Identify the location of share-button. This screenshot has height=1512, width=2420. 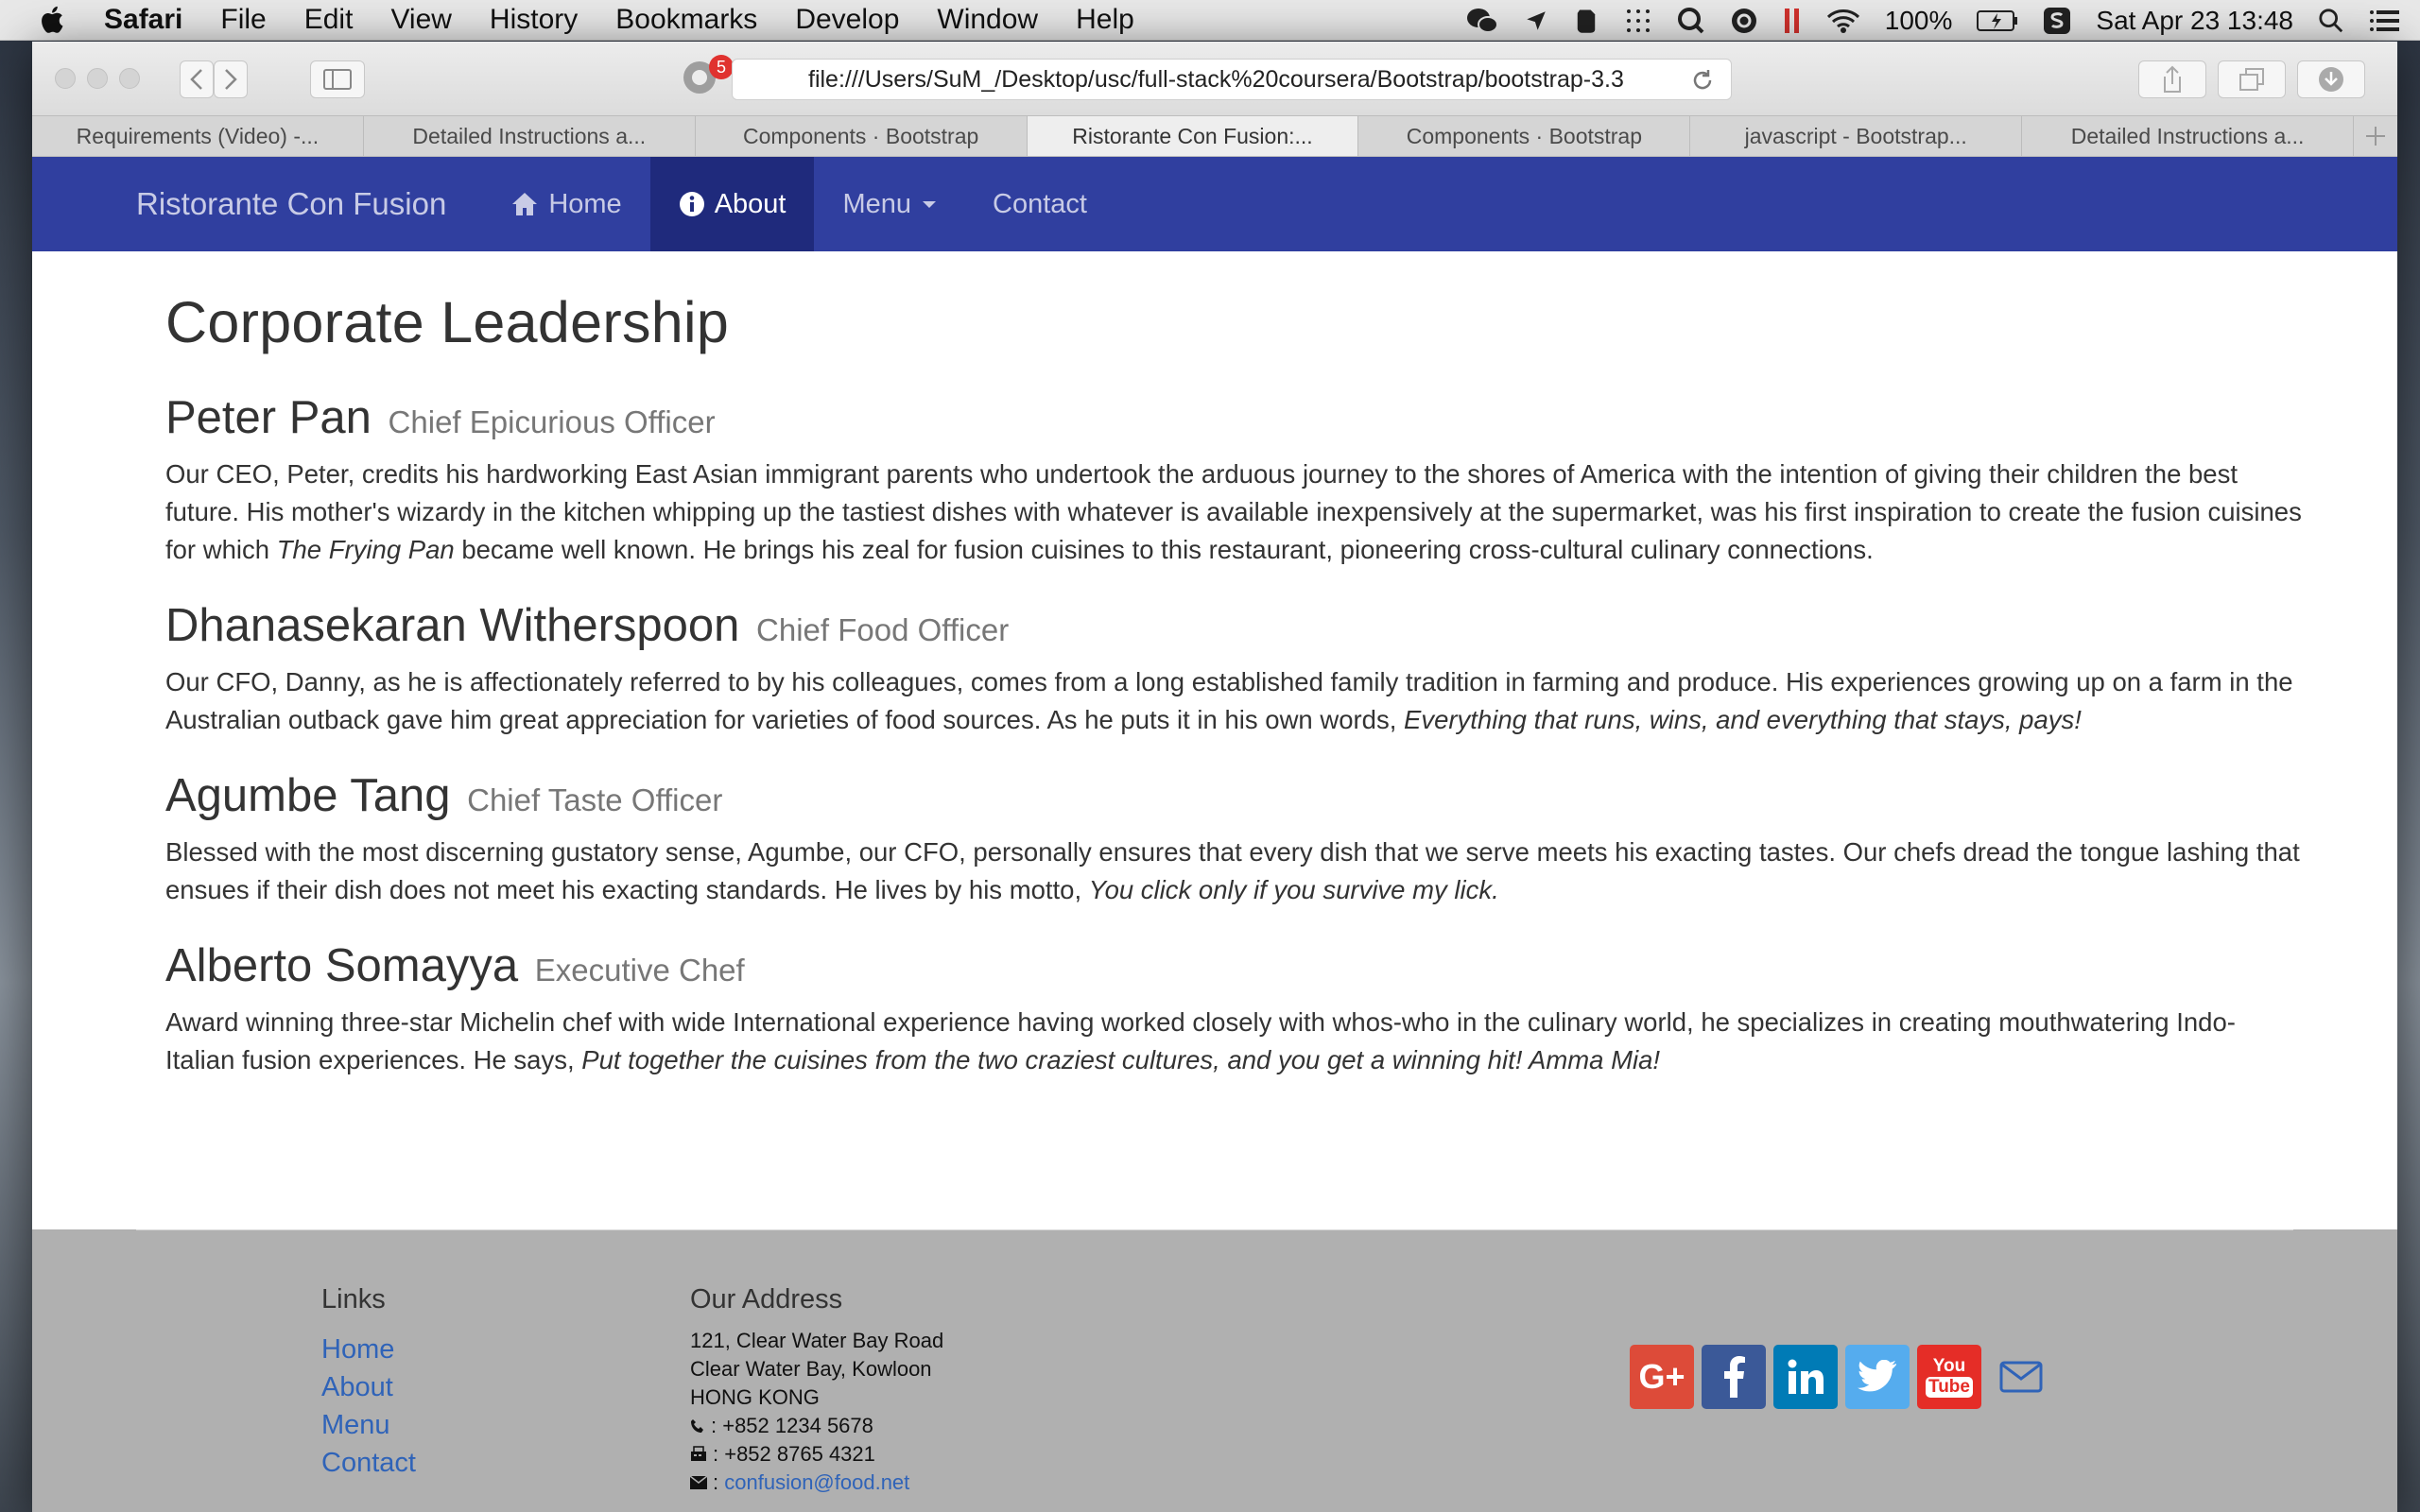
(2172, 79).